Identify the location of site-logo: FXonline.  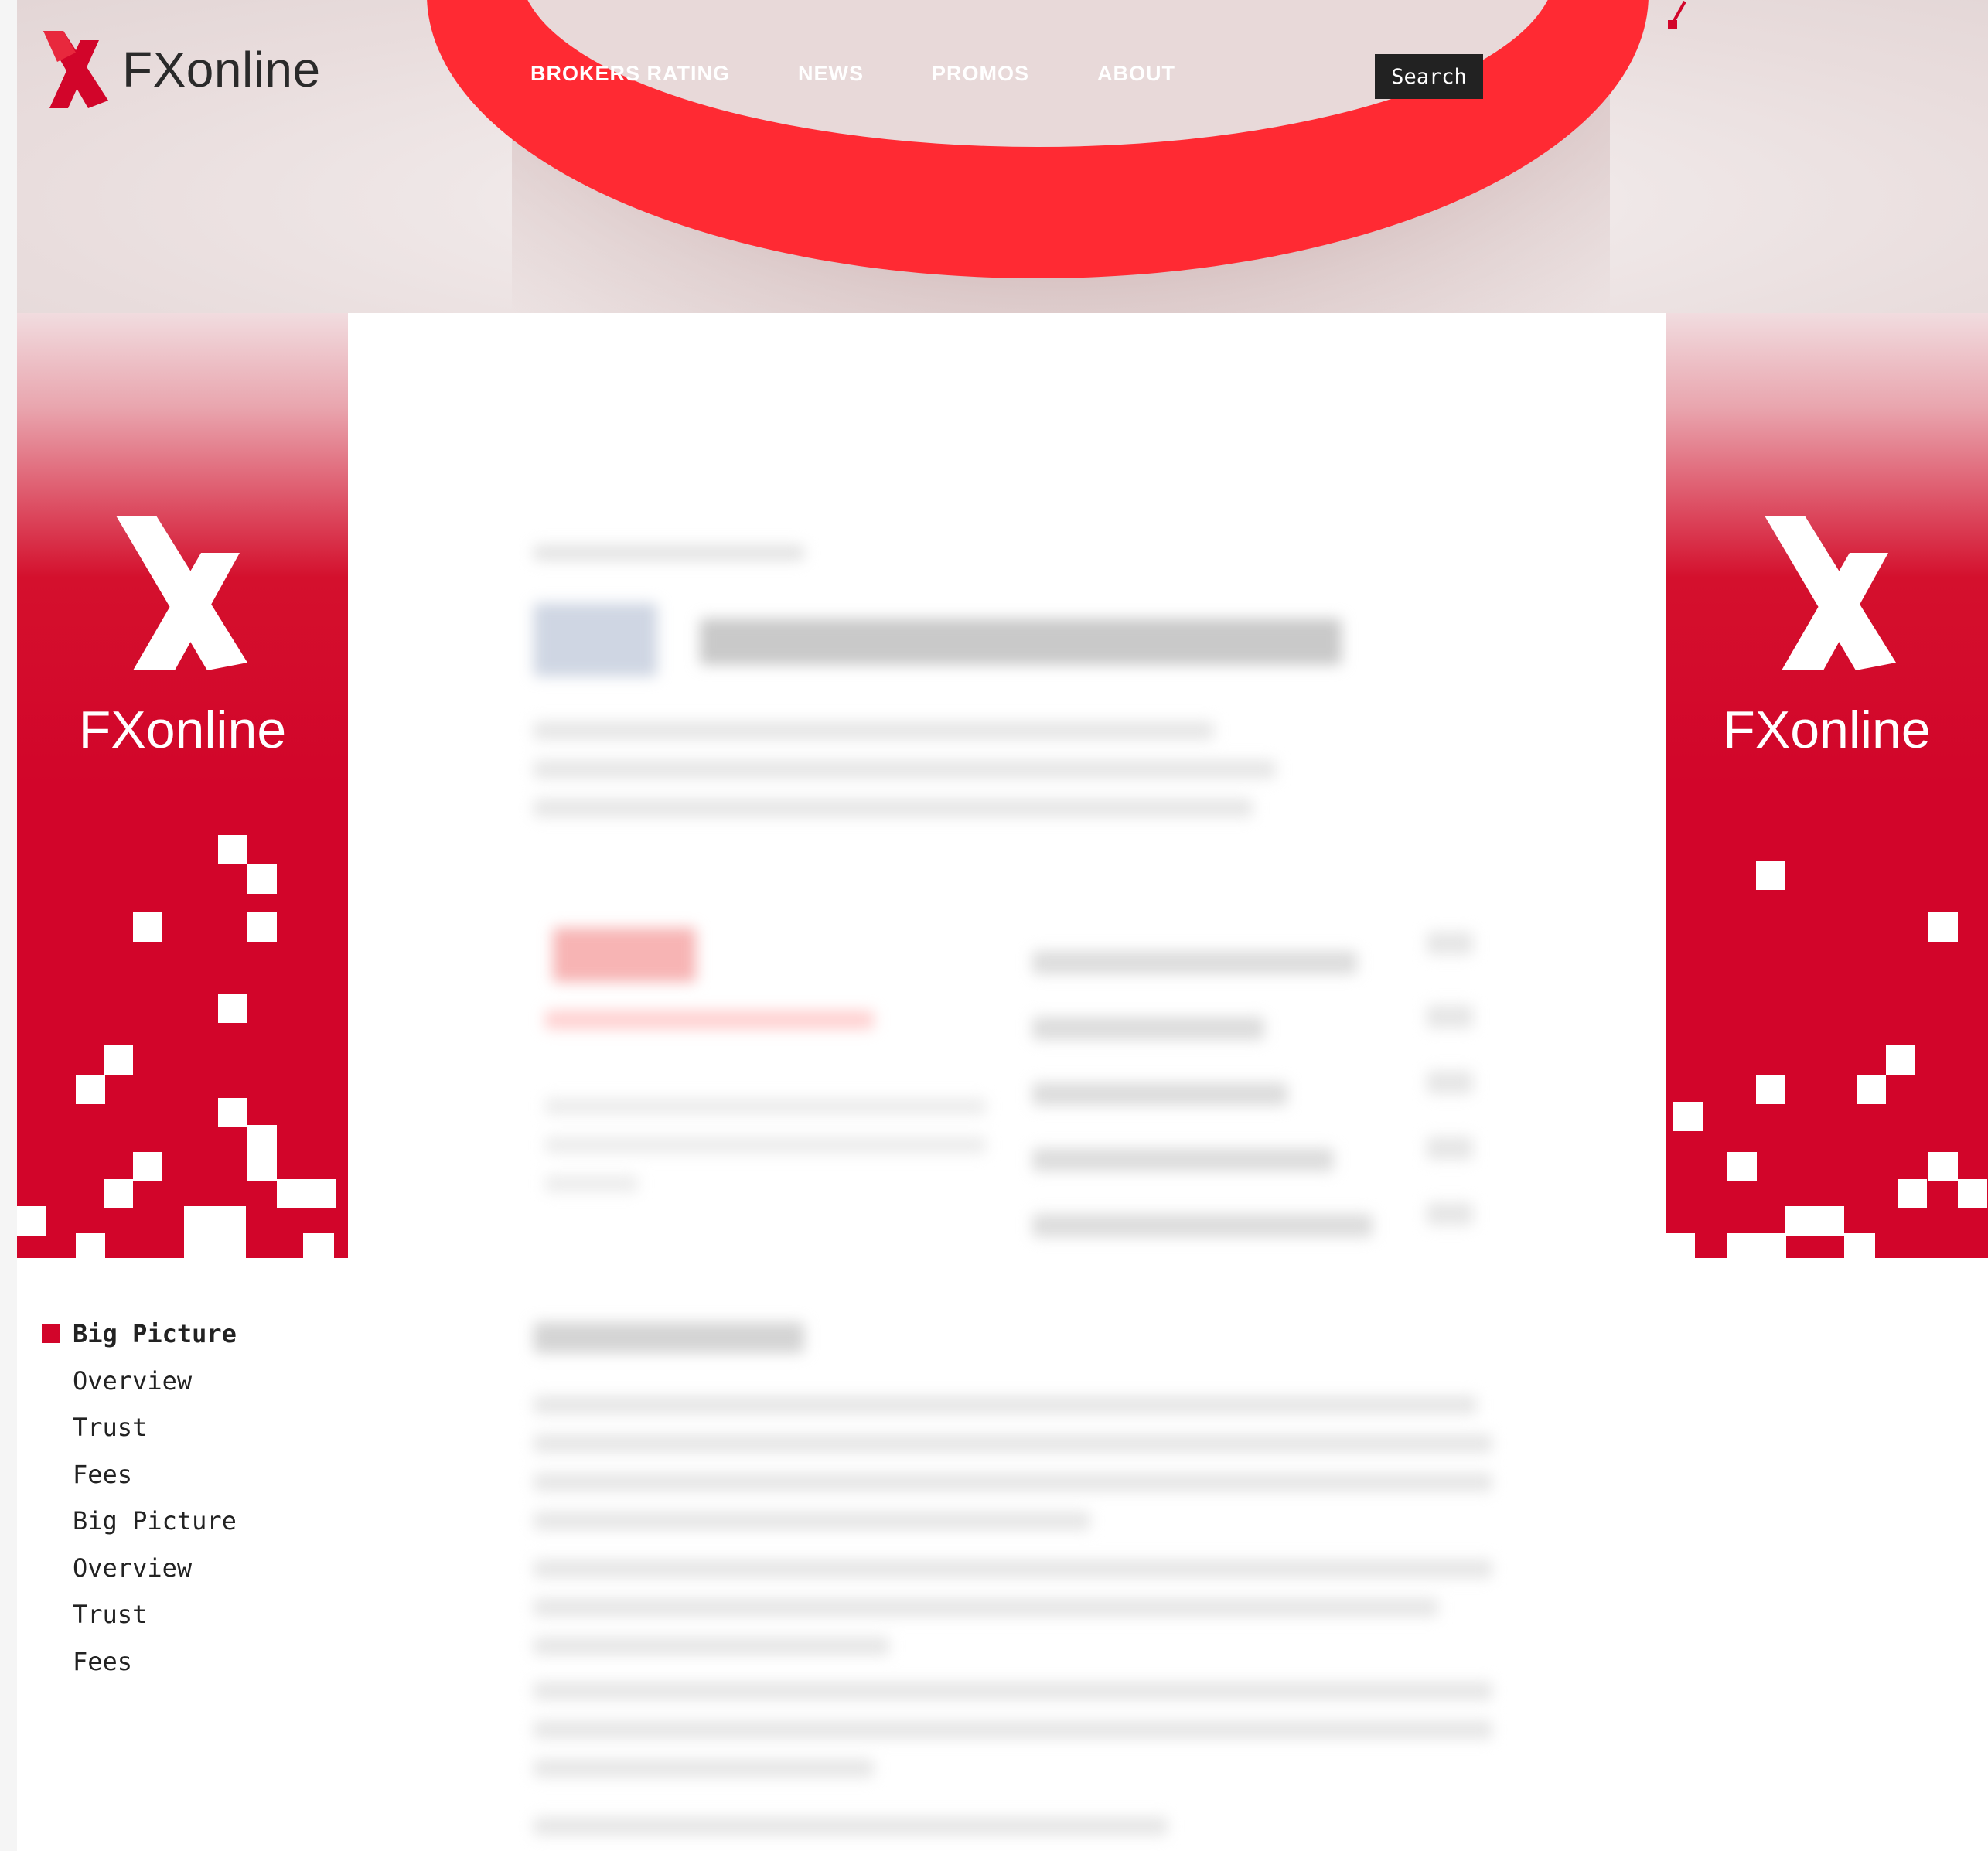
(180, 69).